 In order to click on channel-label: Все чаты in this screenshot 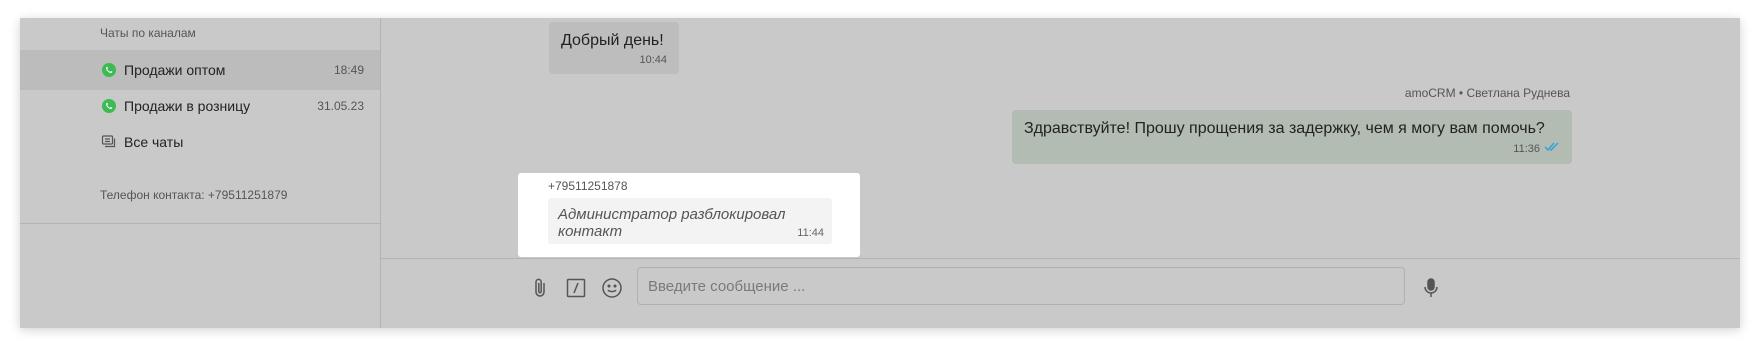, I will do `click(154, 142)`.